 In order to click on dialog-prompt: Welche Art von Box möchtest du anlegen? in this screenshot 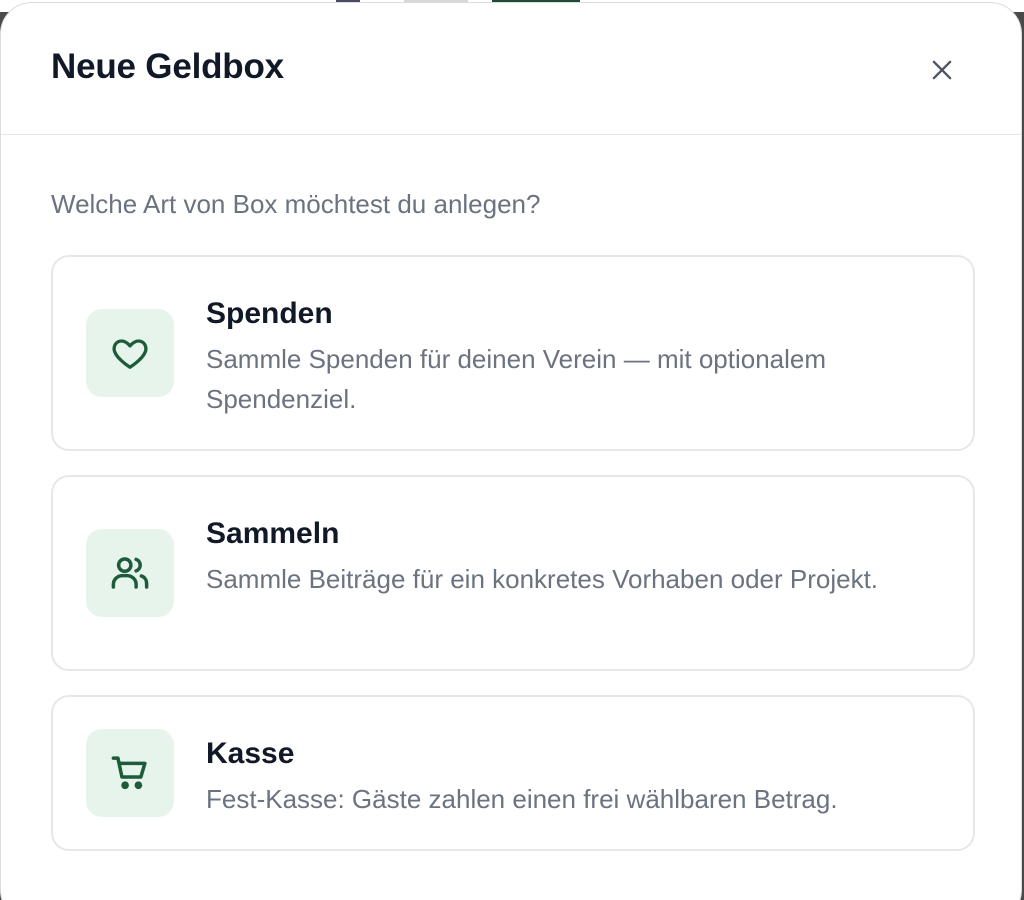, I will do `click(296, 204)`.